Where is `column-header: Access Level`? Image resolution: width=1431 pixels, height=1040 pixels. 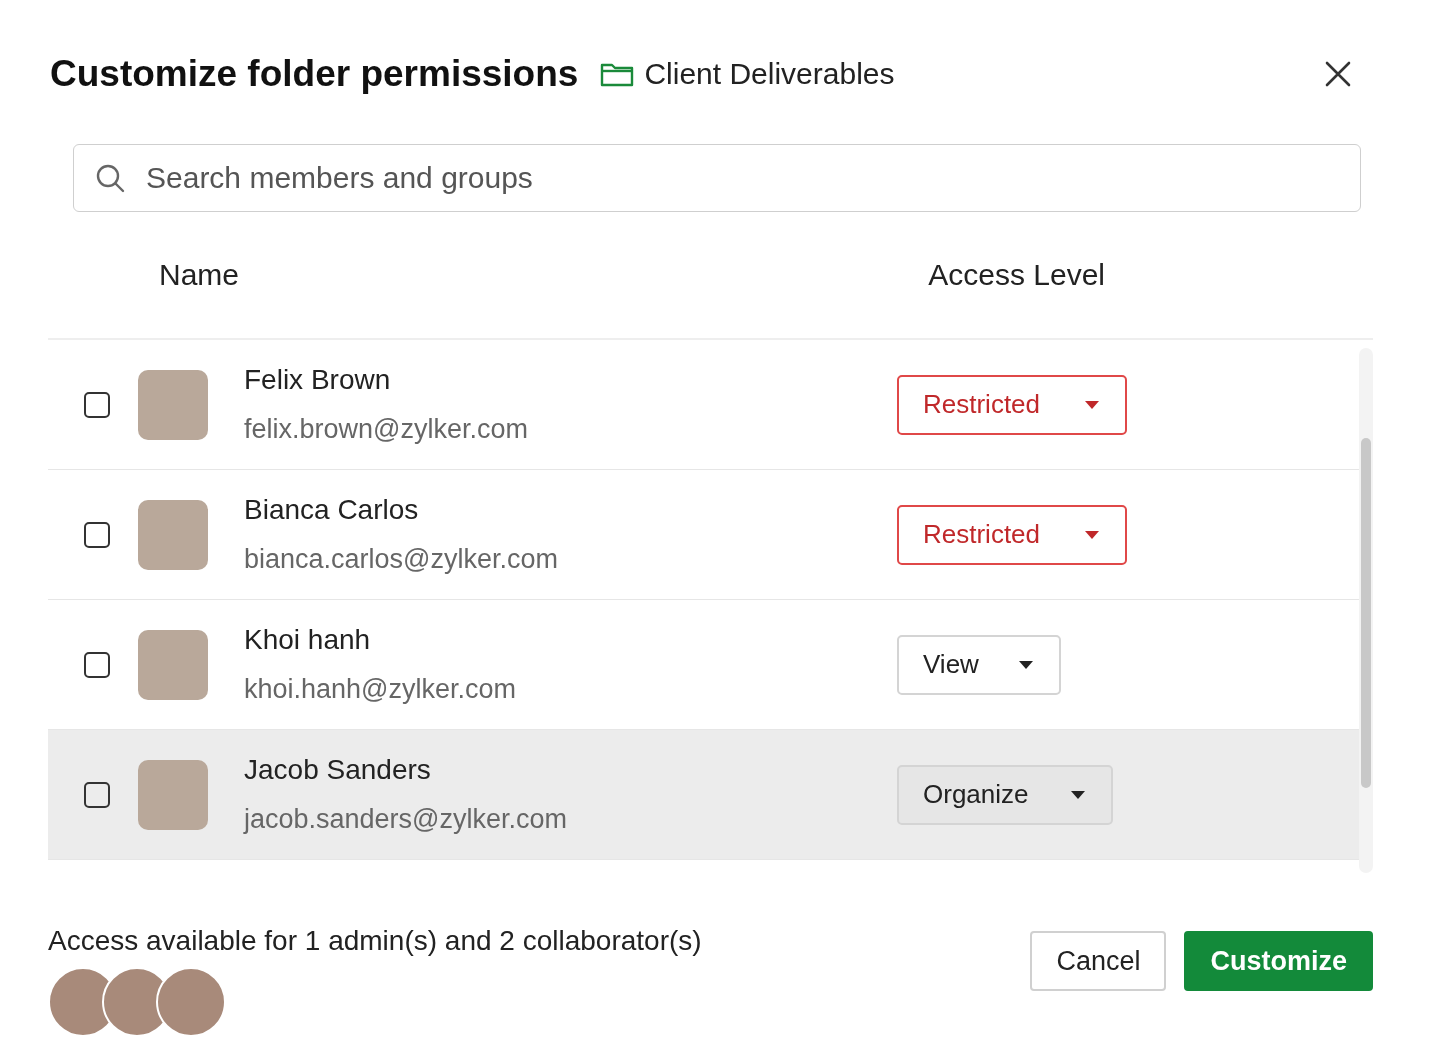
column-header: Access Level is located at coordinates (1016, 275).